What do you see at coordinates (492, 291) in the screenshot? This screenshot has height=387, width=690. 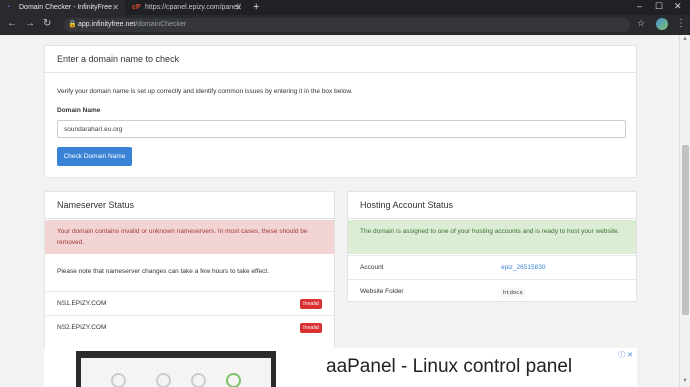 I see `website-folder-row: Website Folder htdocs` at bounding box center [492, 291].